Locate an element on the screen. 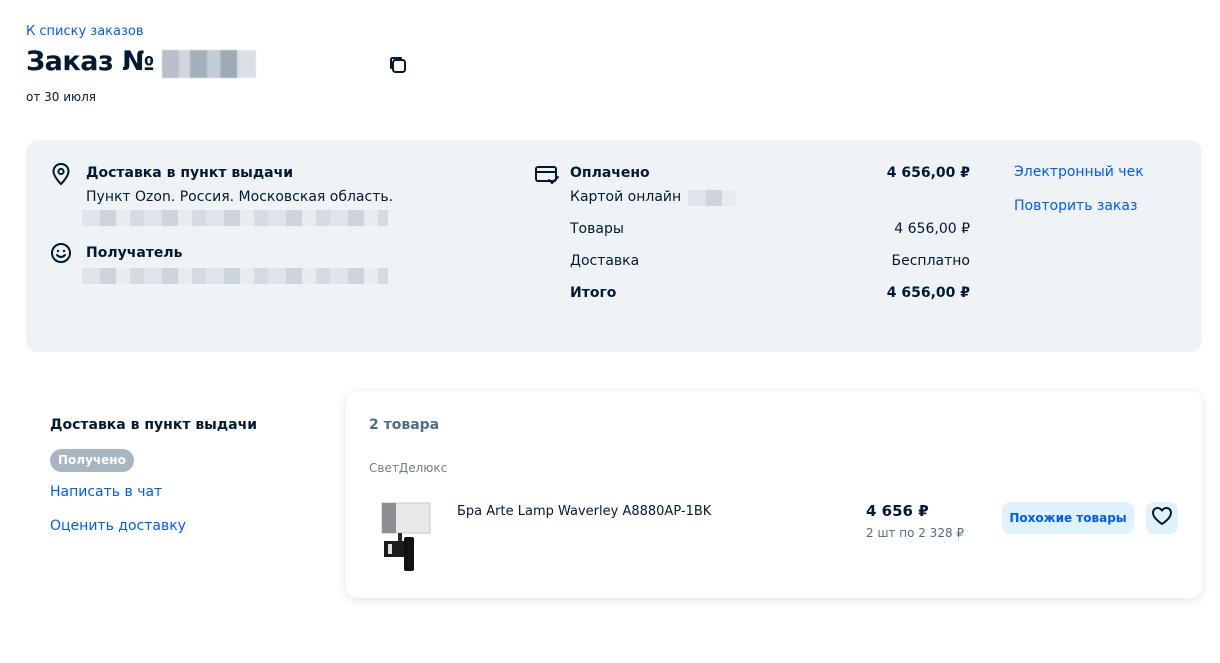 This screenshot has width=1220, height=663. smile-icon is located at coordinates (61, 253).